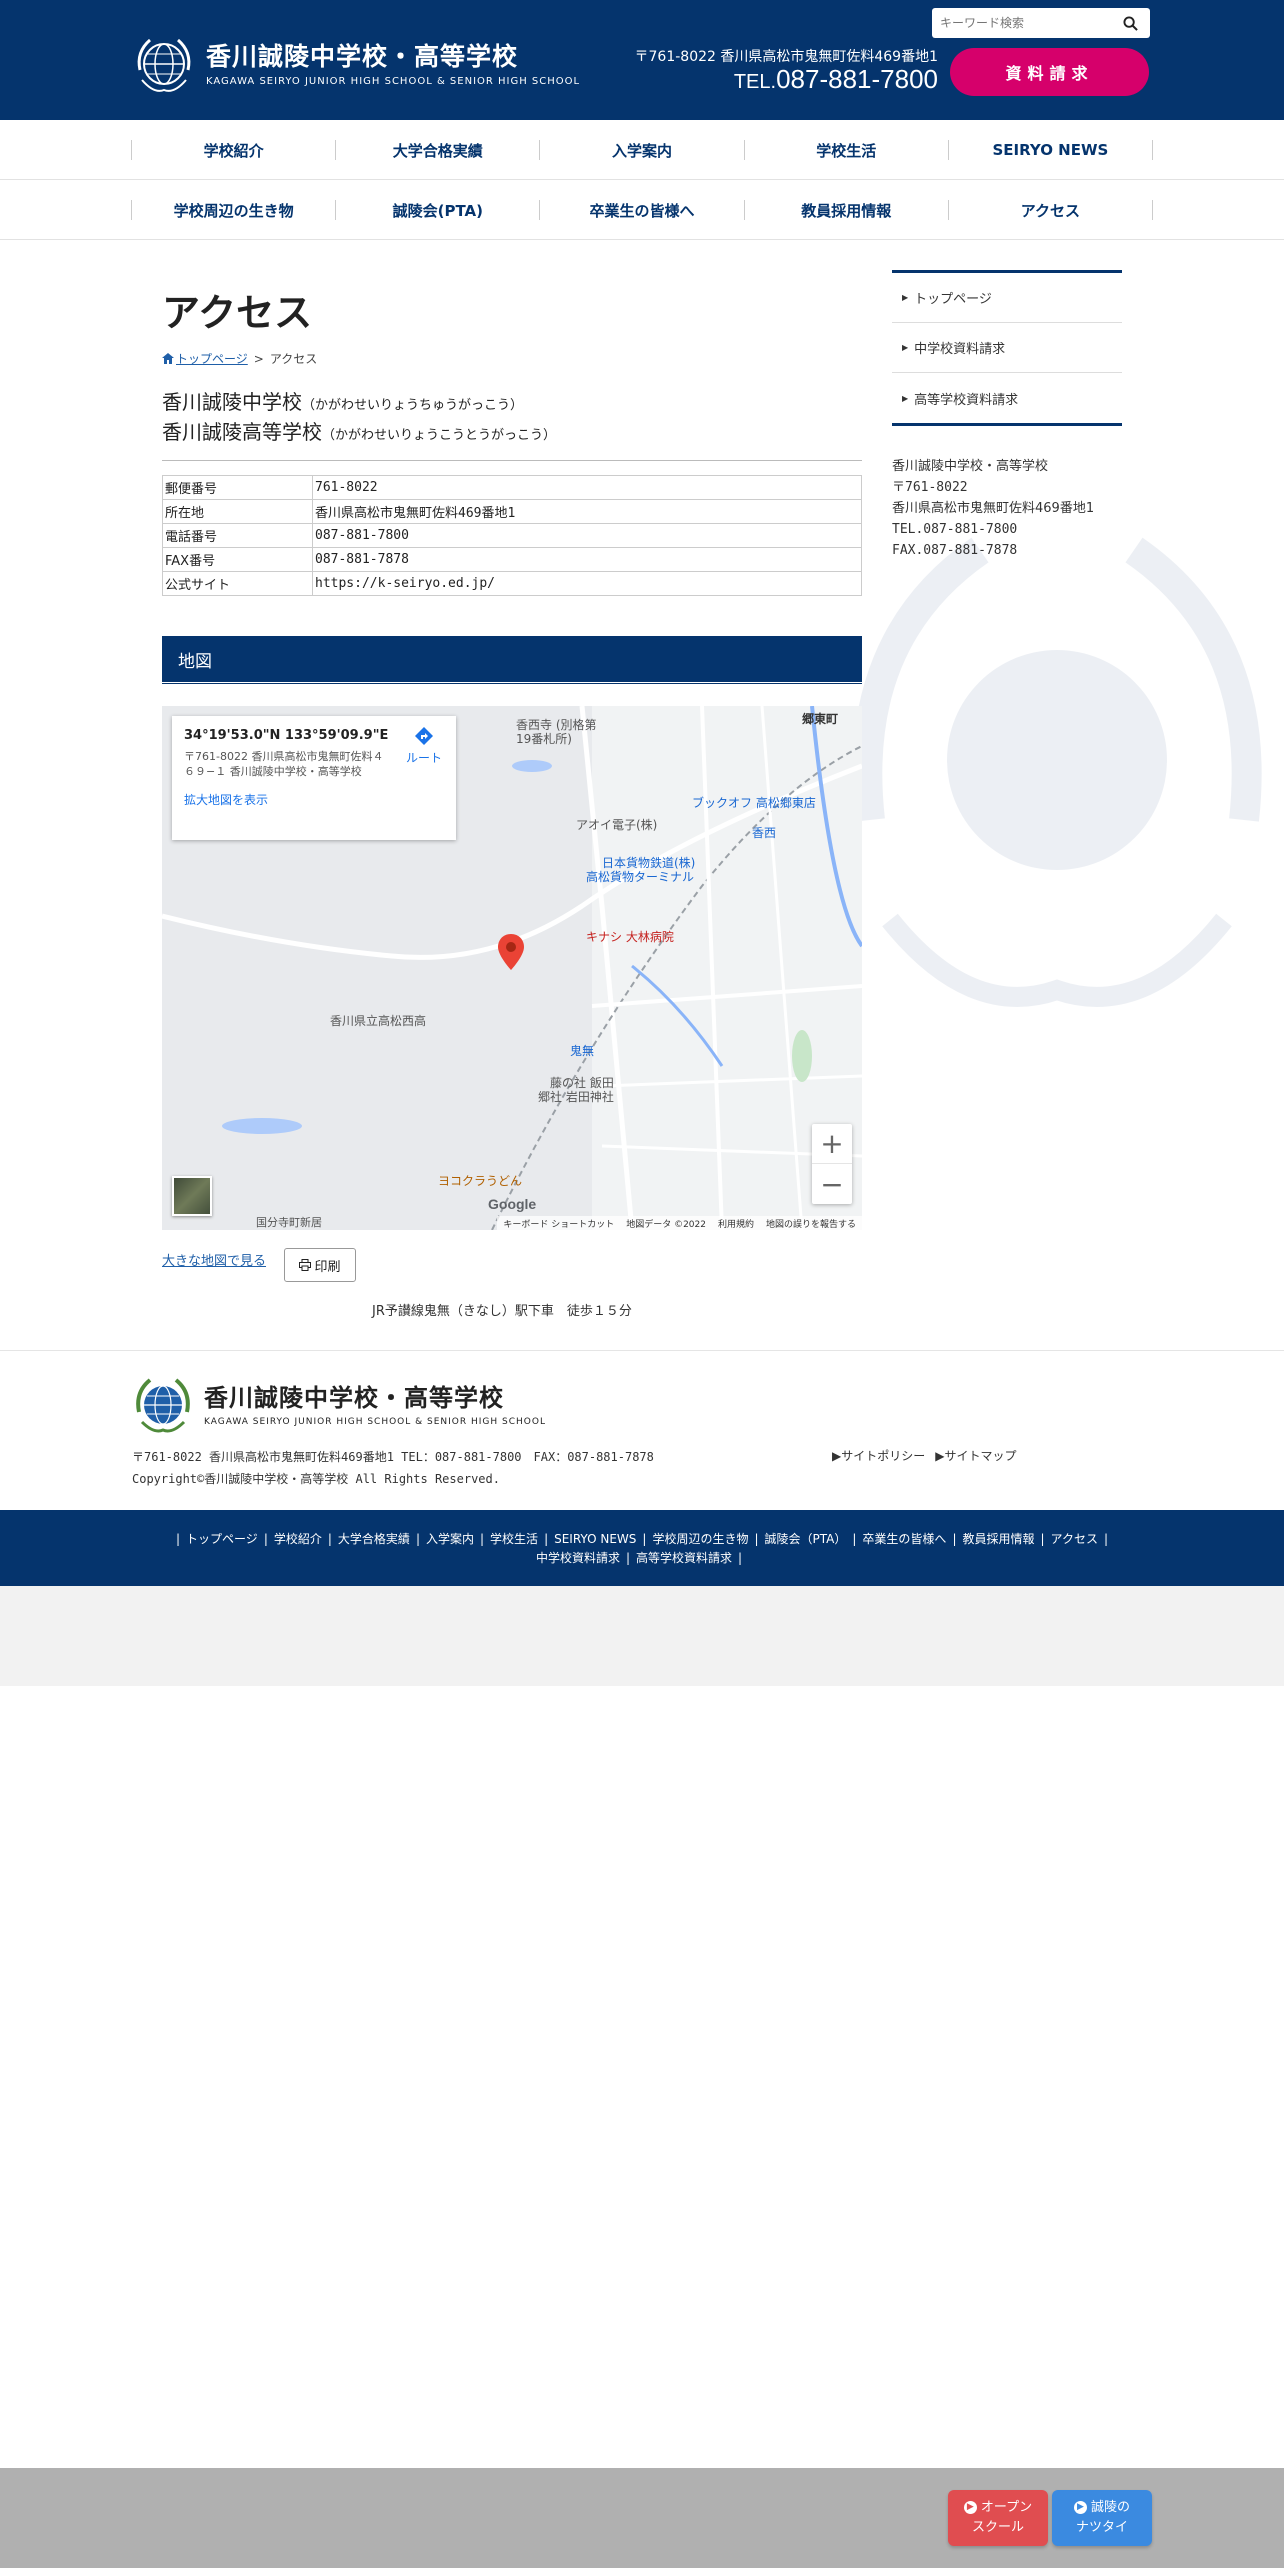 The image size is (1284, 2568). Describe the element at coordinates (786, 57) in the screenshot. I see `header-address: 〒761-8022 香川県高松市鬼無町佐料469番地1` at that location.